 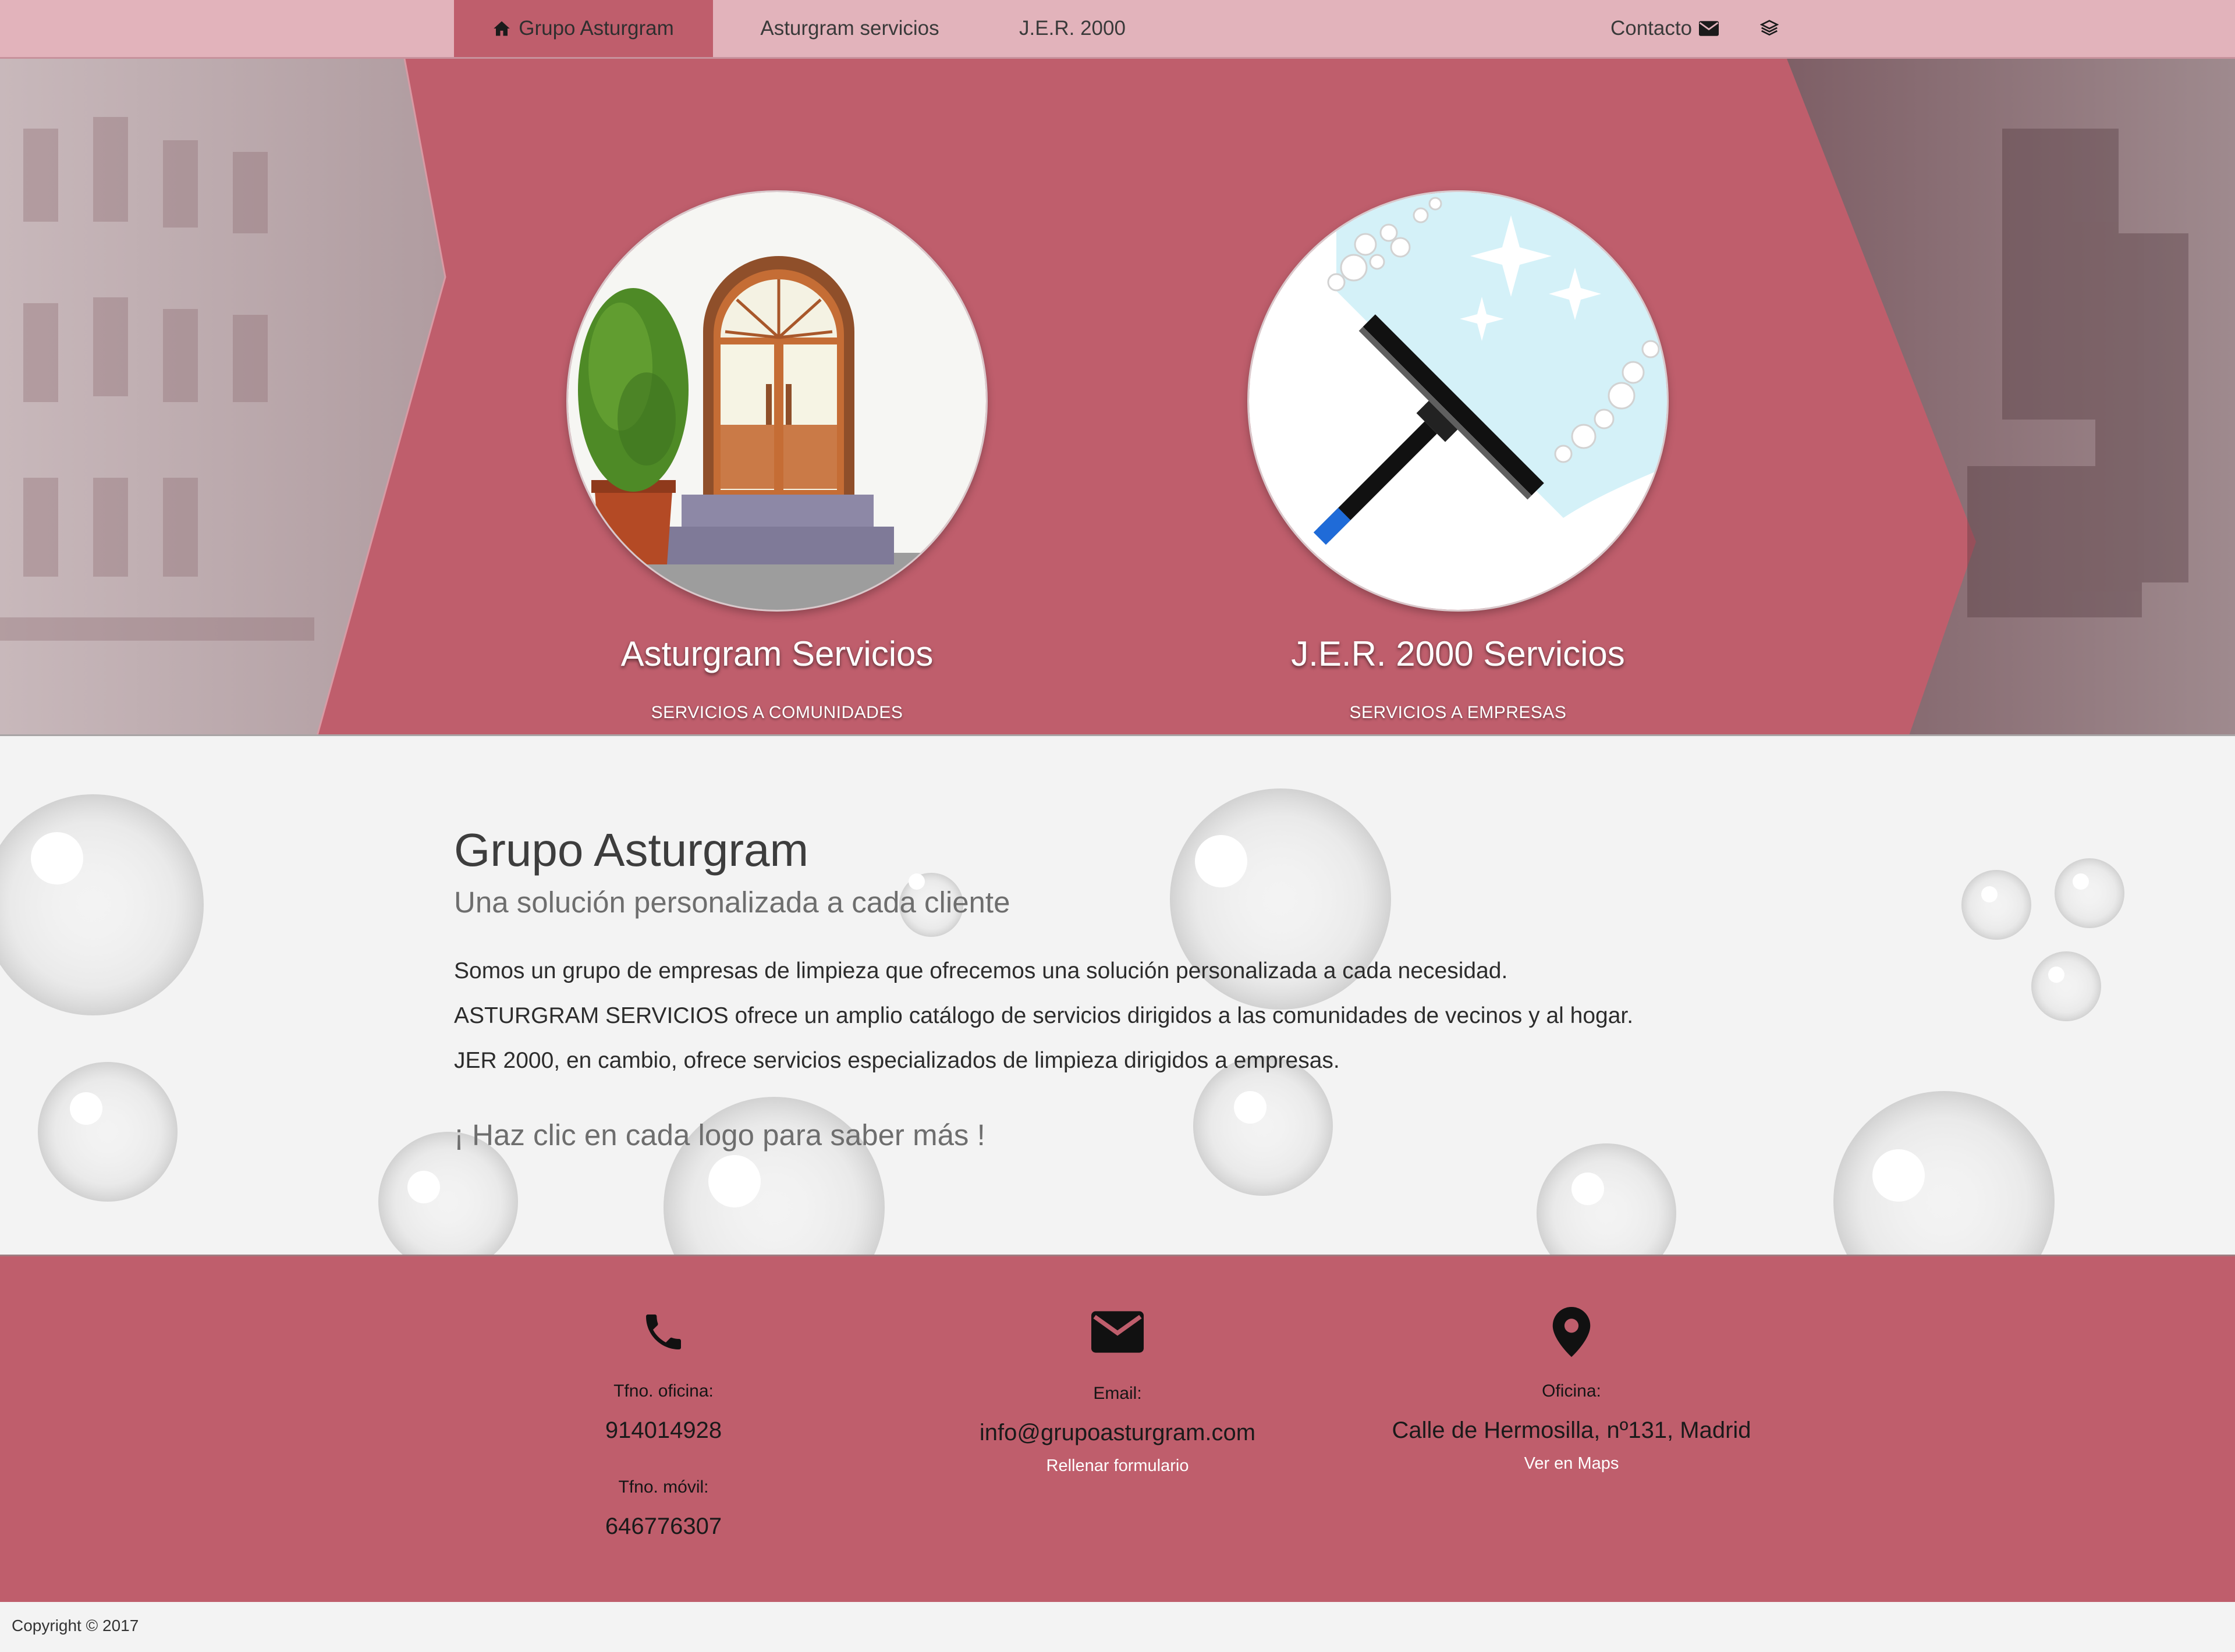 What do you see at coordinates (631, 850) in the screenshot?
I see `page-title: Grupo Asturgram` at bounding box center [631, 850].